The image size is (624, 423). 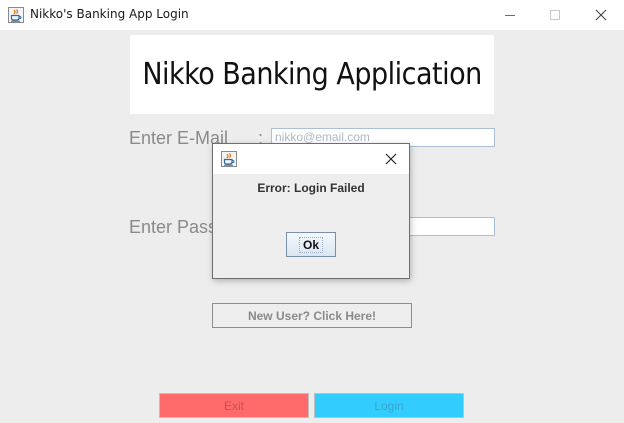 I want to click on error-message: Error: Login Failed, so click(x=311, y=188).